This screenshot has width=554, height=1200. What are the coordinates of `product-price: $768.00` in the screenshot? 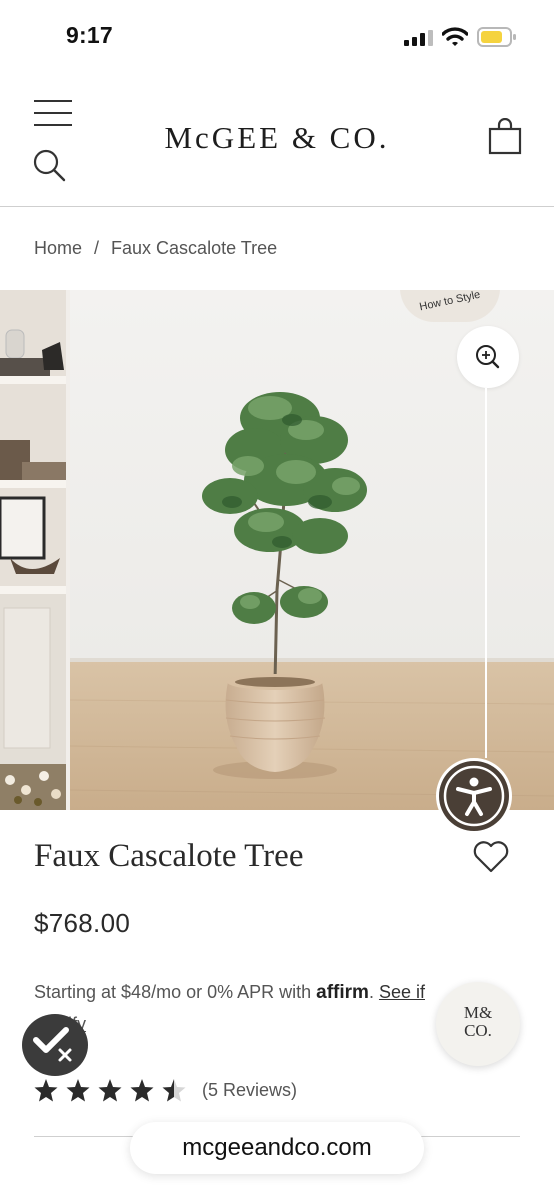 It's located at (82, 923).